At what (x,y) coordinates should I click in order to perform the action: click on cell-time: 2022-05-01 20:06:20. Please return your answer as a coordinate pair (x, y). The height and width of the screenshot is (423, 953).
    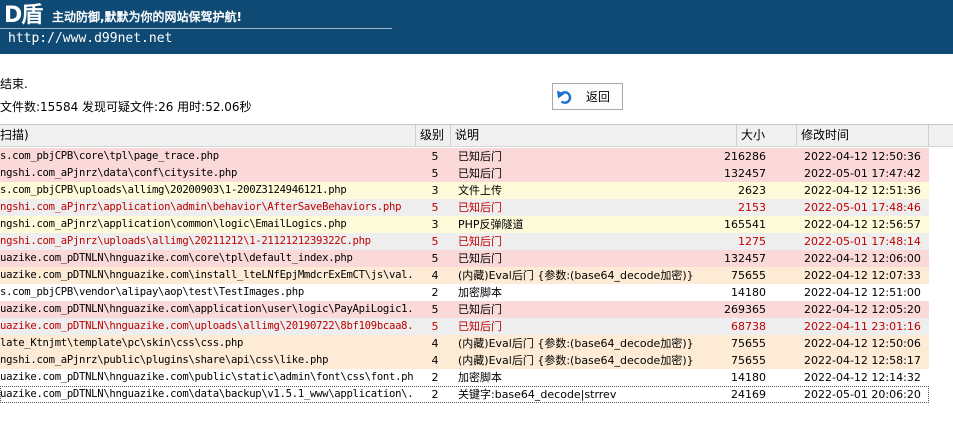
    Looking at the image, I should click on (862, 394).